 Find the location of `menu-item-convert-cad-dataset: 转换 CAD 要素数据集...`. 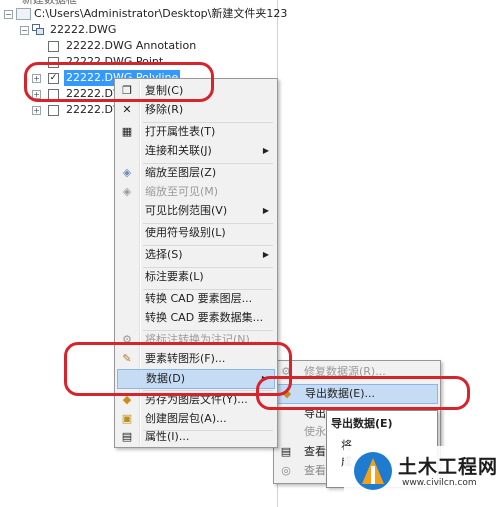

menu-item-convert-cad-dataset: 转换 CAD 要素数据集... is located at coordinates (196, 318).